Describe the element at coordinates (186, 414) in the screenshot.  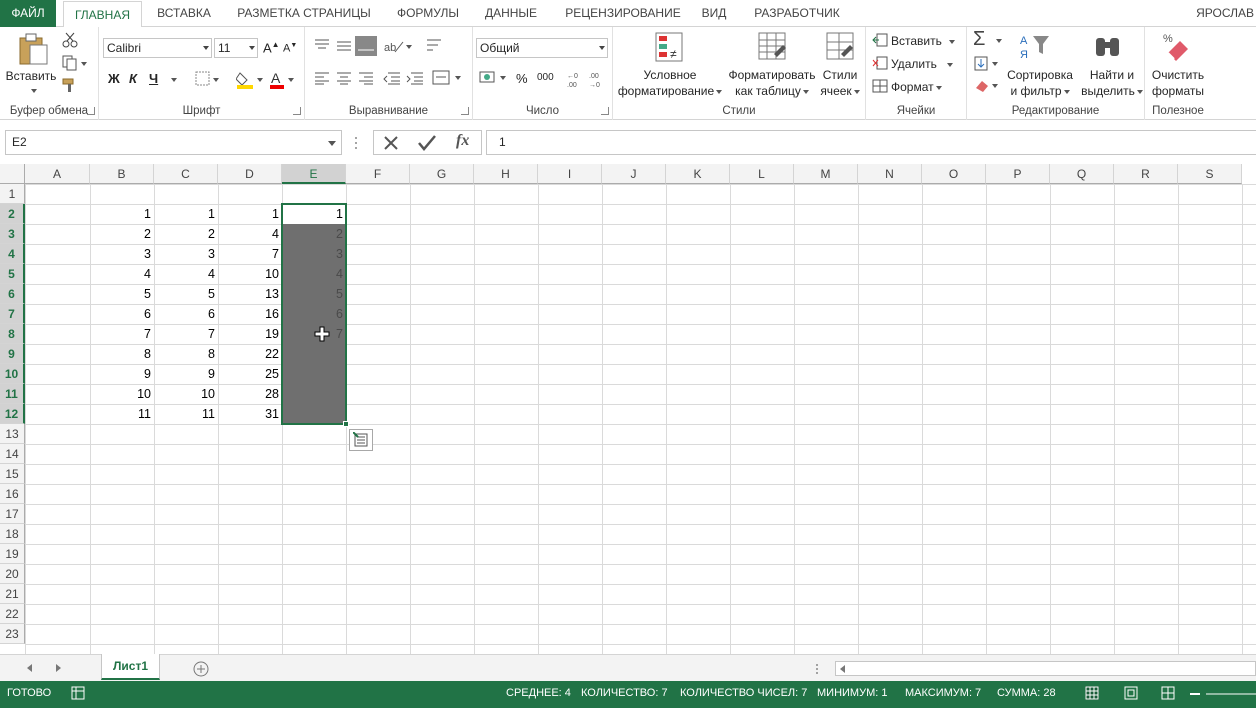
I see `cell-c12: 11` at that location.